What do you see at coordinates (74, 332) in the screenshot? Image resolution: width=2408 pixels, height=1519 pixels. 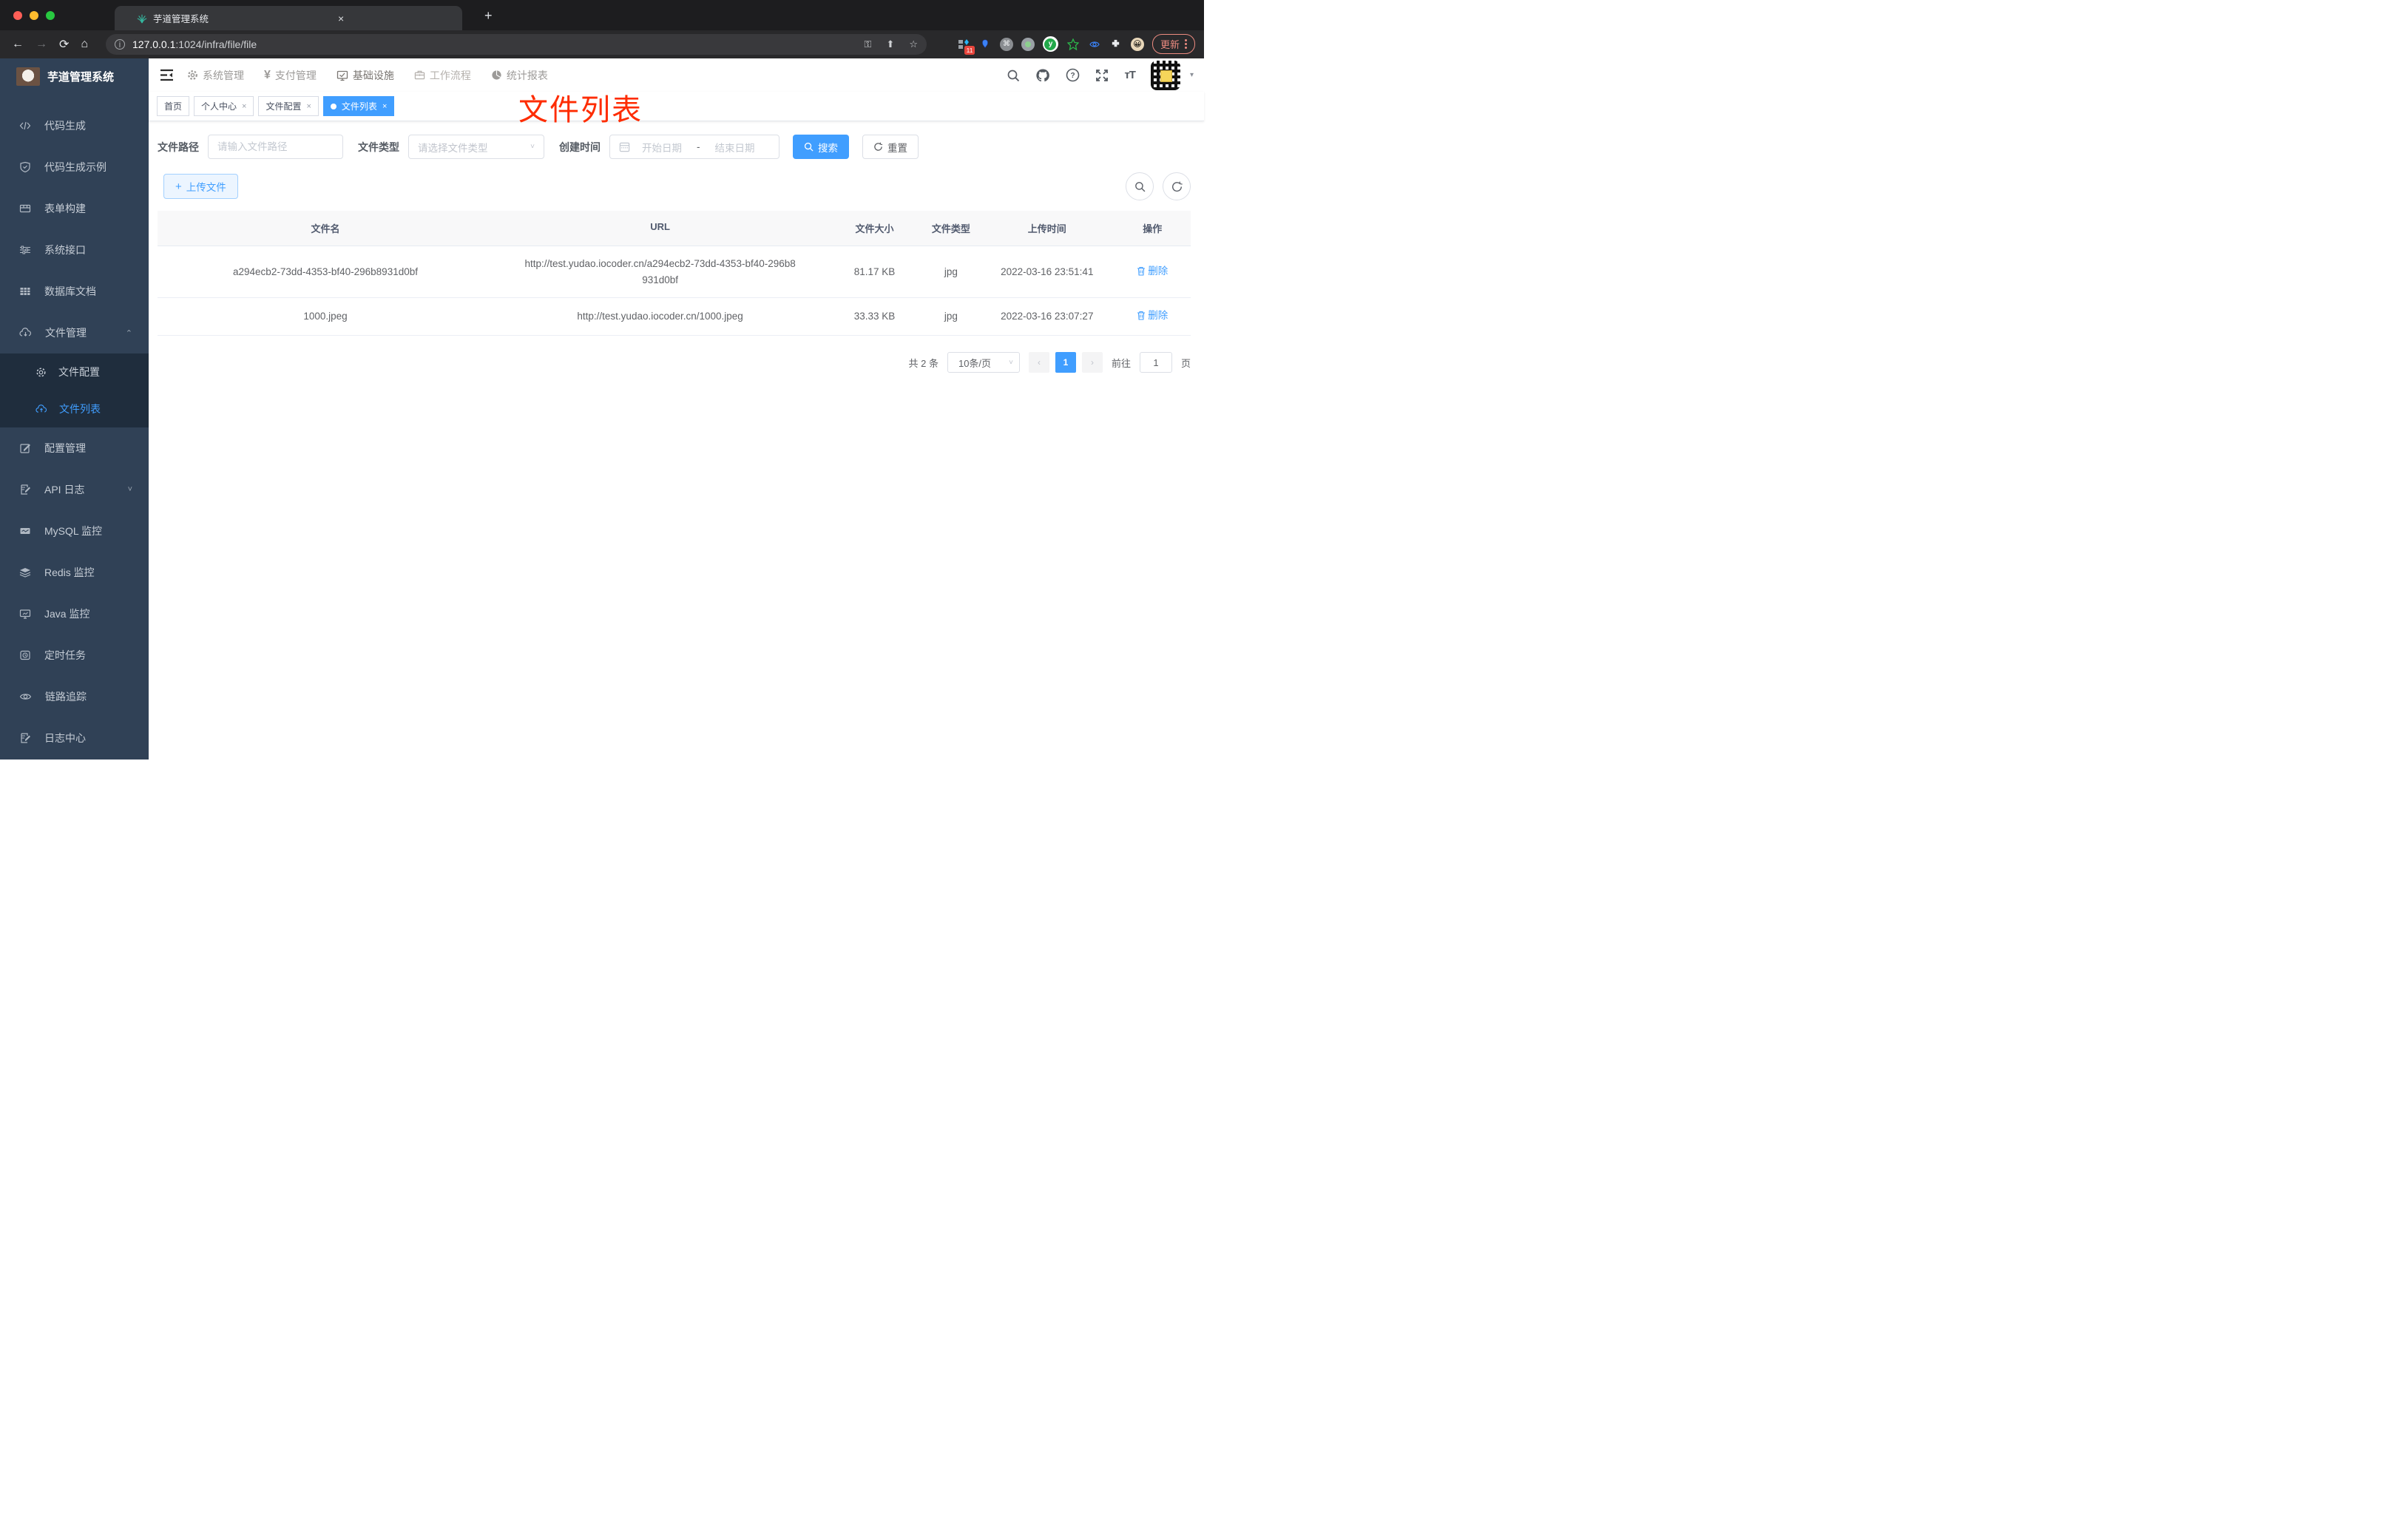 I see `sidebar-item-file-manage: 文件管理 ⌃` at bounding box center [74, 332].